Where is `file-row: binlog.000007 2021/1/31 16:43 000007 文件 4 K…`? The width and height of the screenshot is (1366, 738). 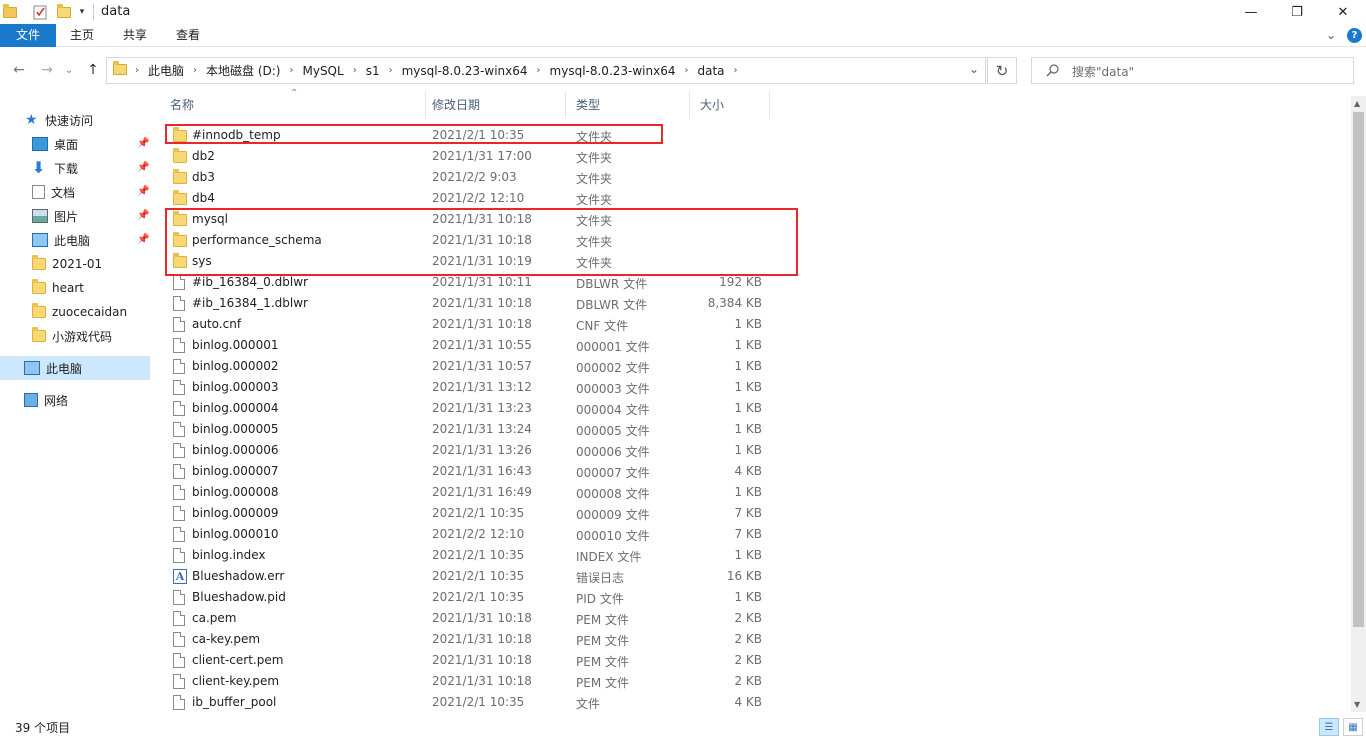
file-row: binlog.000007 2021/1/31 16:43 000007 文件 4 K… is located at coordinates (470, 471).